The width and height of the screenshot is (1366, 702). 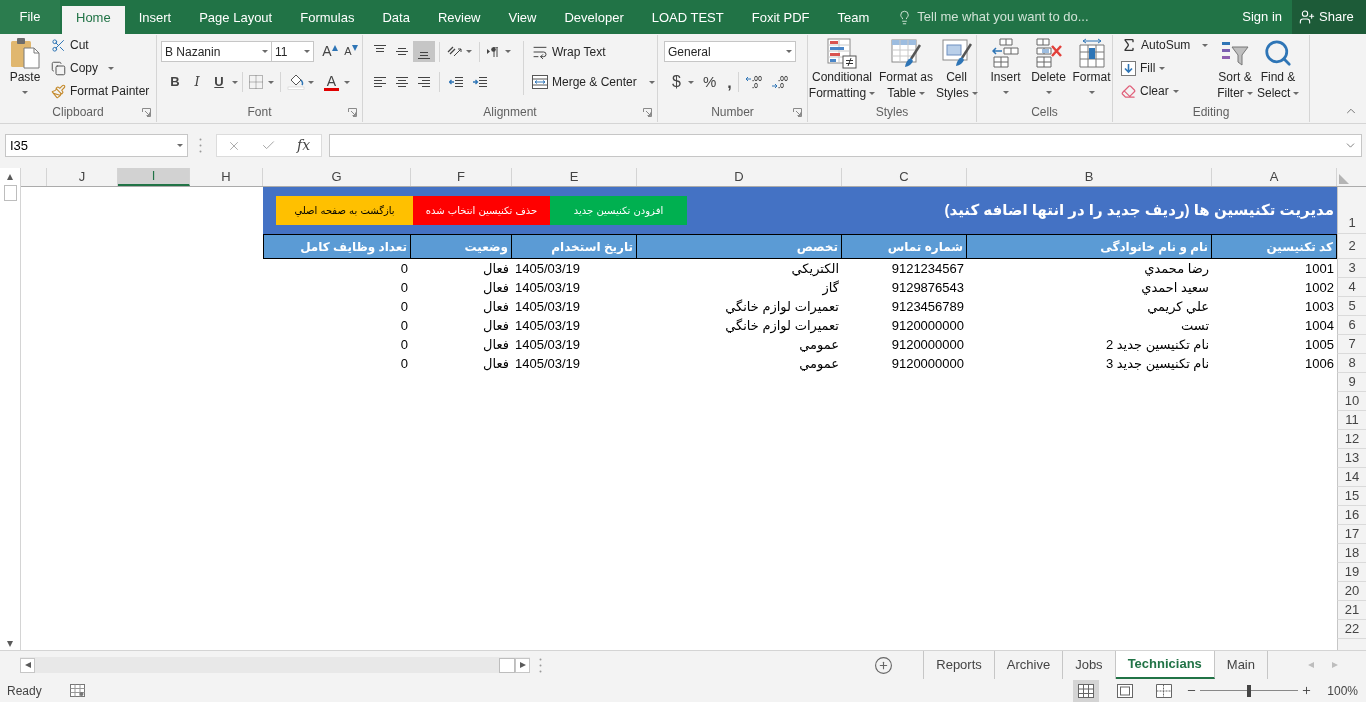 I want to click on format-cells-button: Format, so click(x=1091, y=64).